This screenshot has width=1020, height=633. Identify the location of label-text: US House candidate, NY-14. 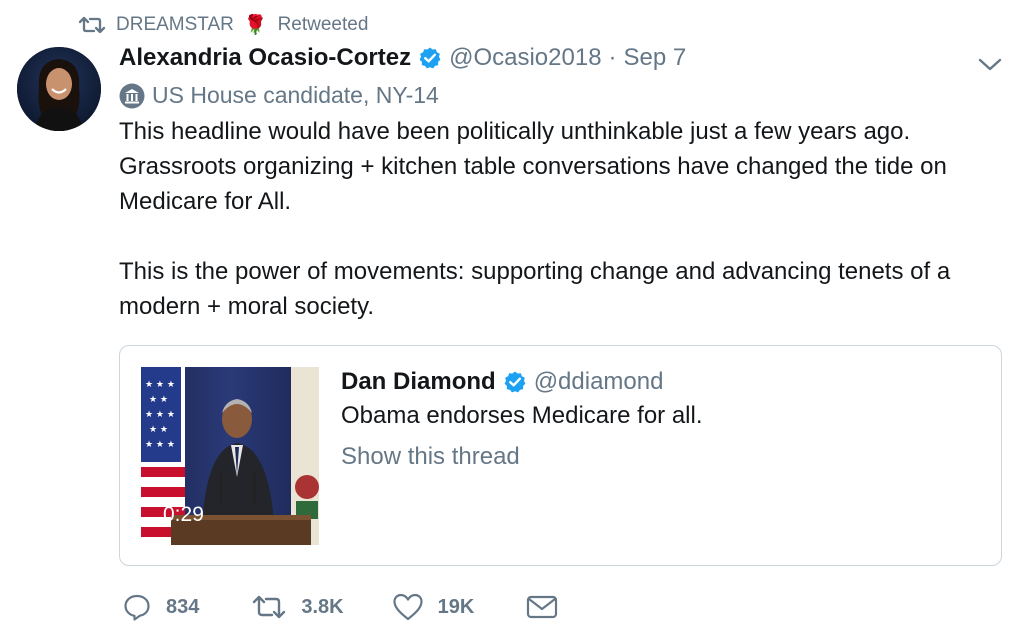
(295, 95).